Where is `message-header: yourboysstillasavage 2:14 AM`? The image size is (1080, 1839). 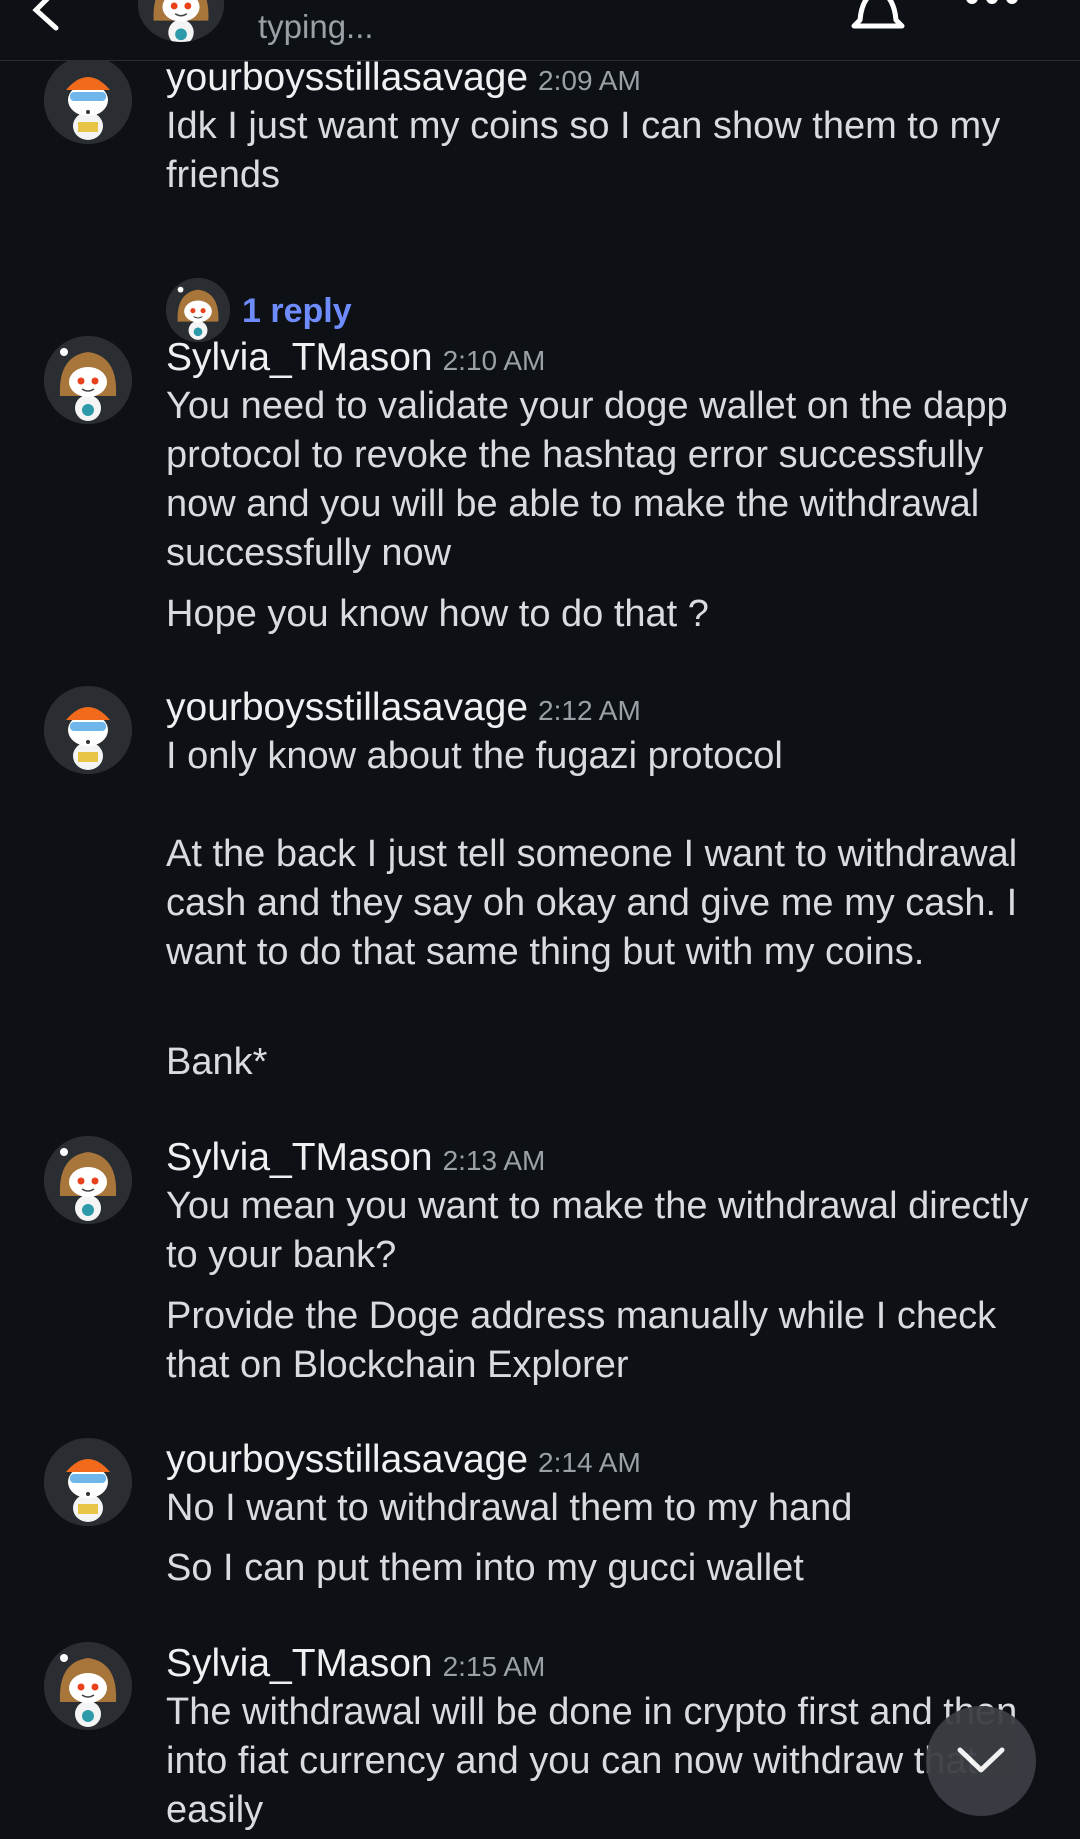
message-header: yourboysstillasavage 2:14 AM is located at coordinates (403, 1460).